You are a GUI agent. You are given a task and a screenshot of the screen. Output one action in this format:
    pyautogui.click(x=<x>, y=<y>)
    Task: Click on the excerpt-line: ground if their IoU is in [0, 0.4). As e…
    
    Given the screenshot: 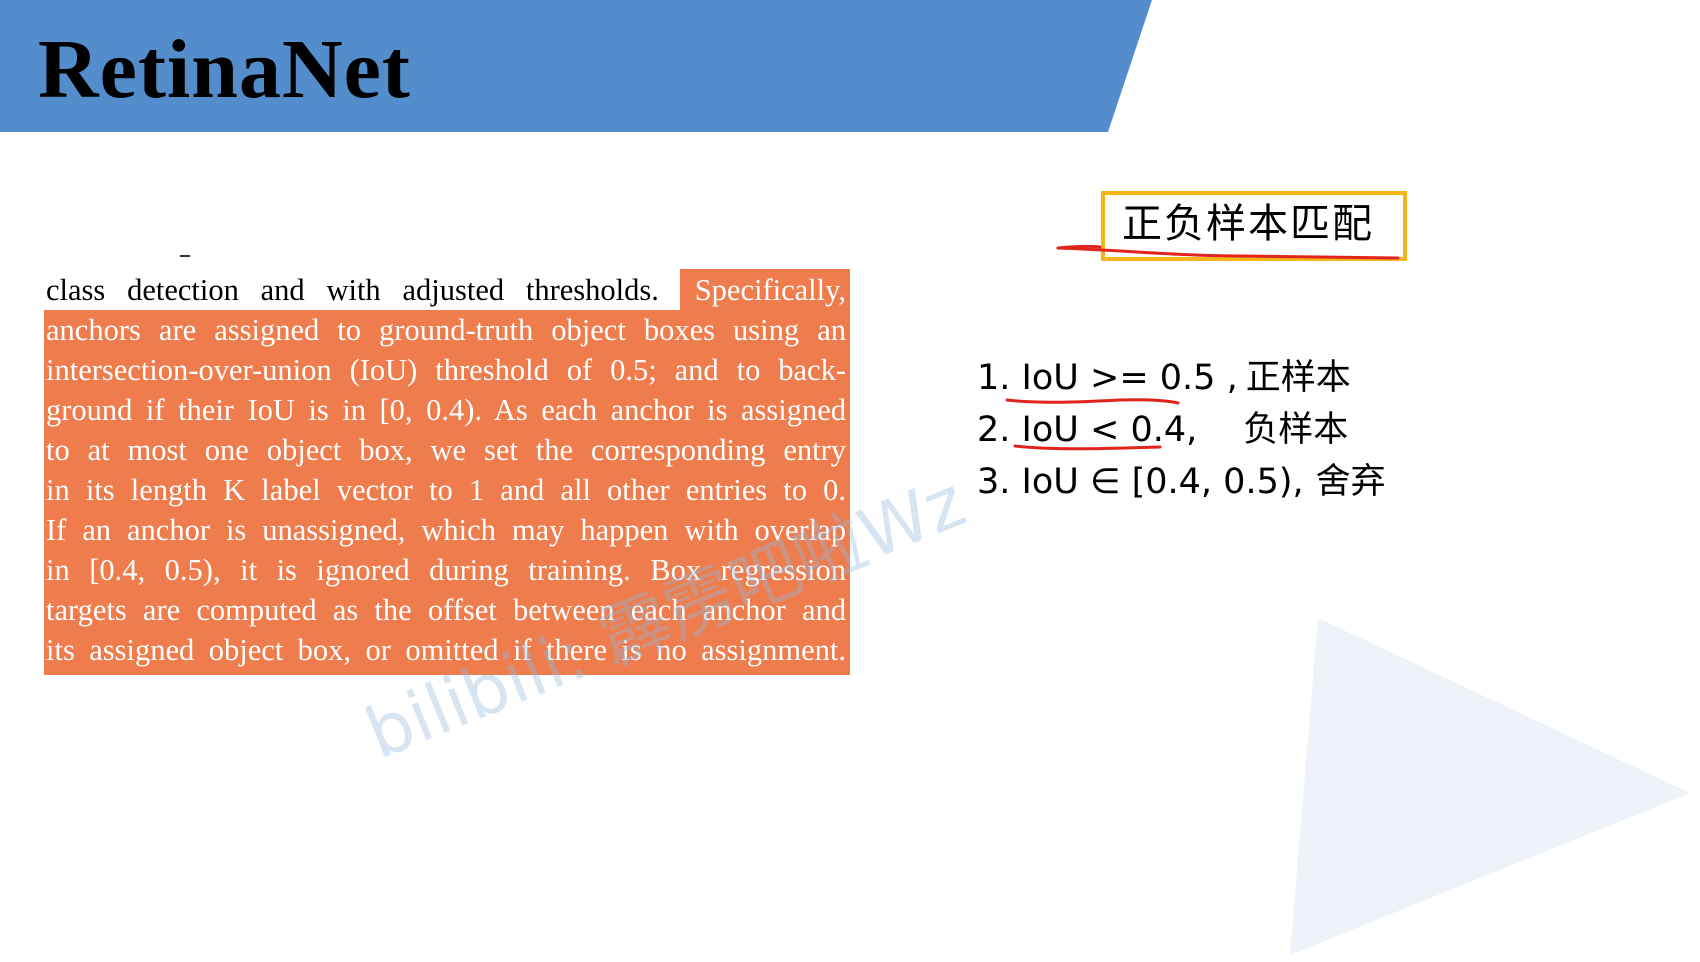 What is the action you would take?
    pyautogui.click(x=446, y=410)
    